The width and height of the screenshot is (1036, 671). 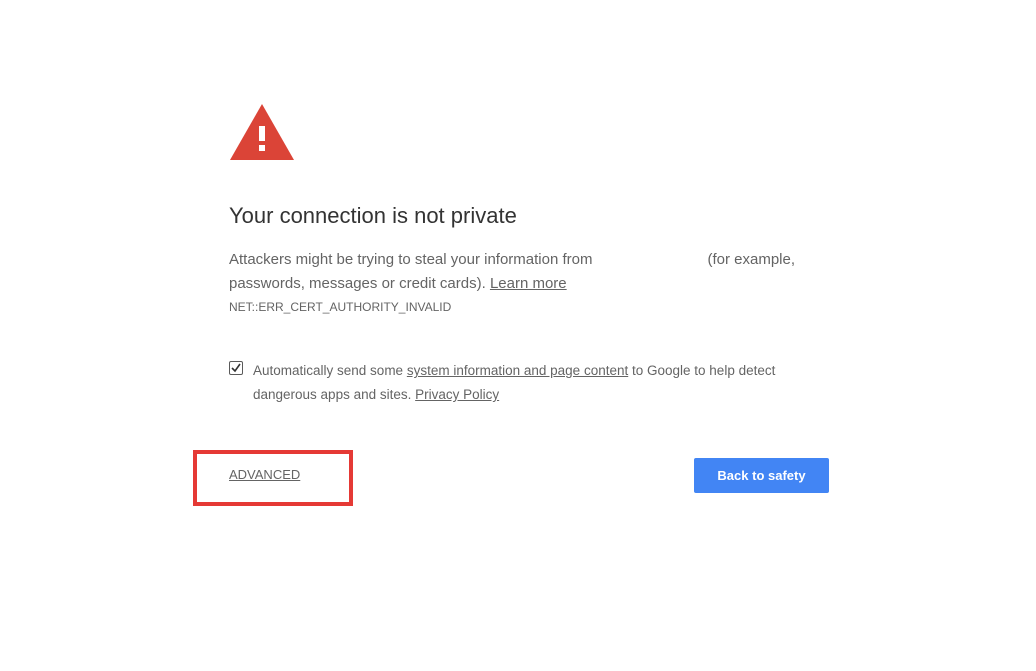 What do you see at coordinates (264, 474) in the screenshot?
I see `advanced-button: ADVANCED` at bounding box center [264, 474].